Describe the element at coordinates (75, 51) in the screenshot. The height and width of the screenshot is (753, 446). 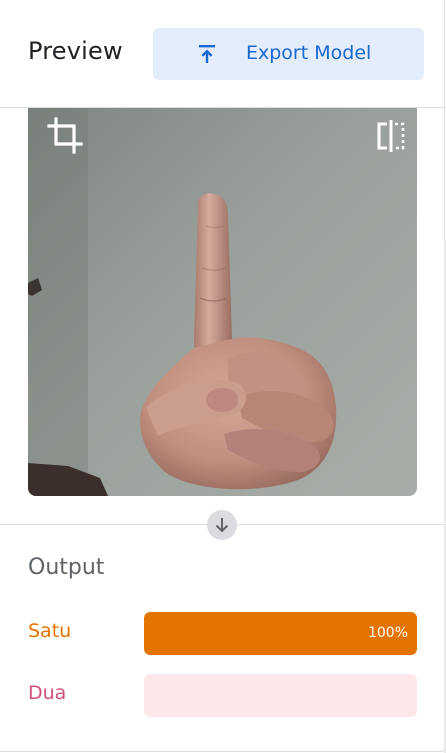
I see `panel-title: Preview` at that location.